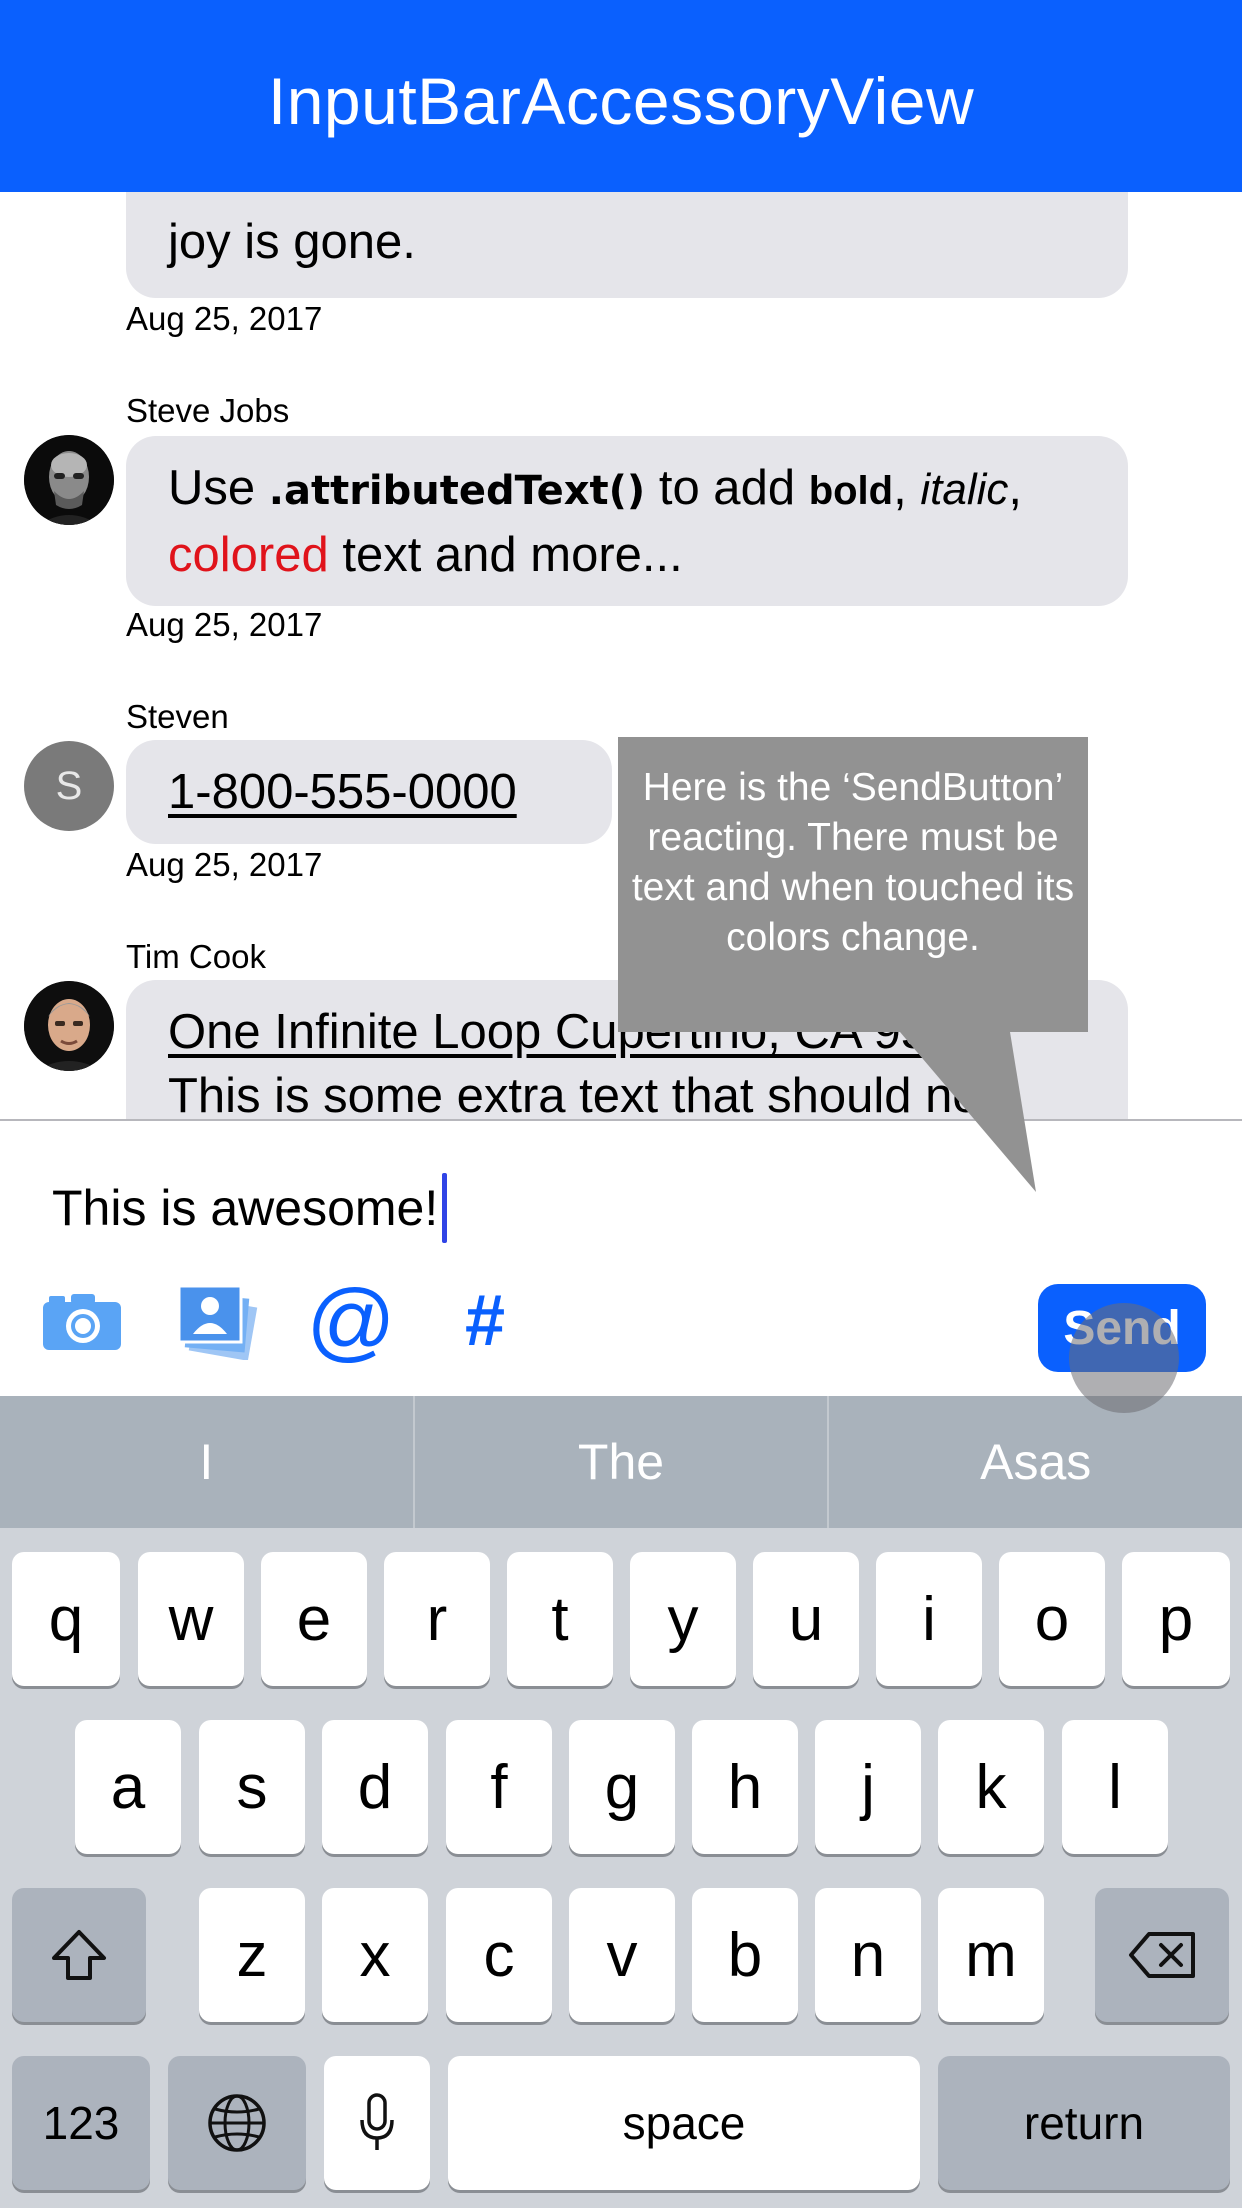  I want to click on key-m: m, so click(991, 1955).